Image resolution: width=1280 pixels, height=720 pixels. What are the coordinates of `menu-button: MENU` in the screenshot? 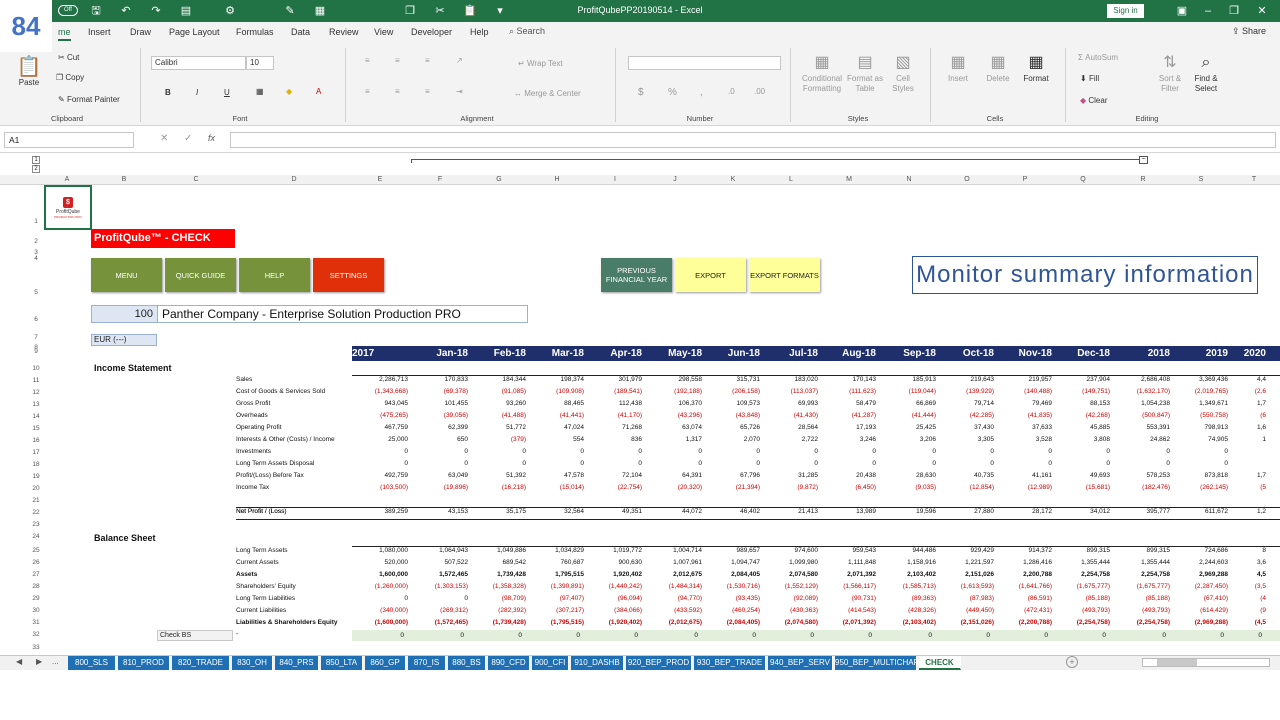 It's located at (126, 275).